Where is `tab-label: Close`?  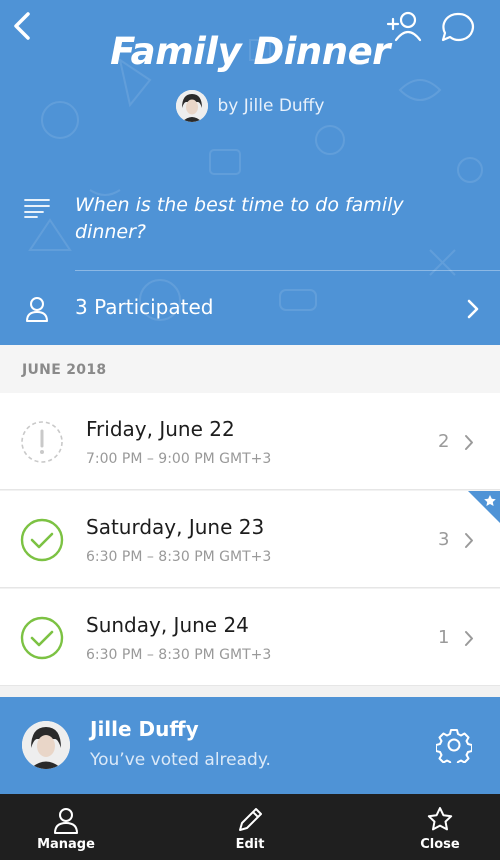
tab-label: Close is located at coordinates (440, 844).